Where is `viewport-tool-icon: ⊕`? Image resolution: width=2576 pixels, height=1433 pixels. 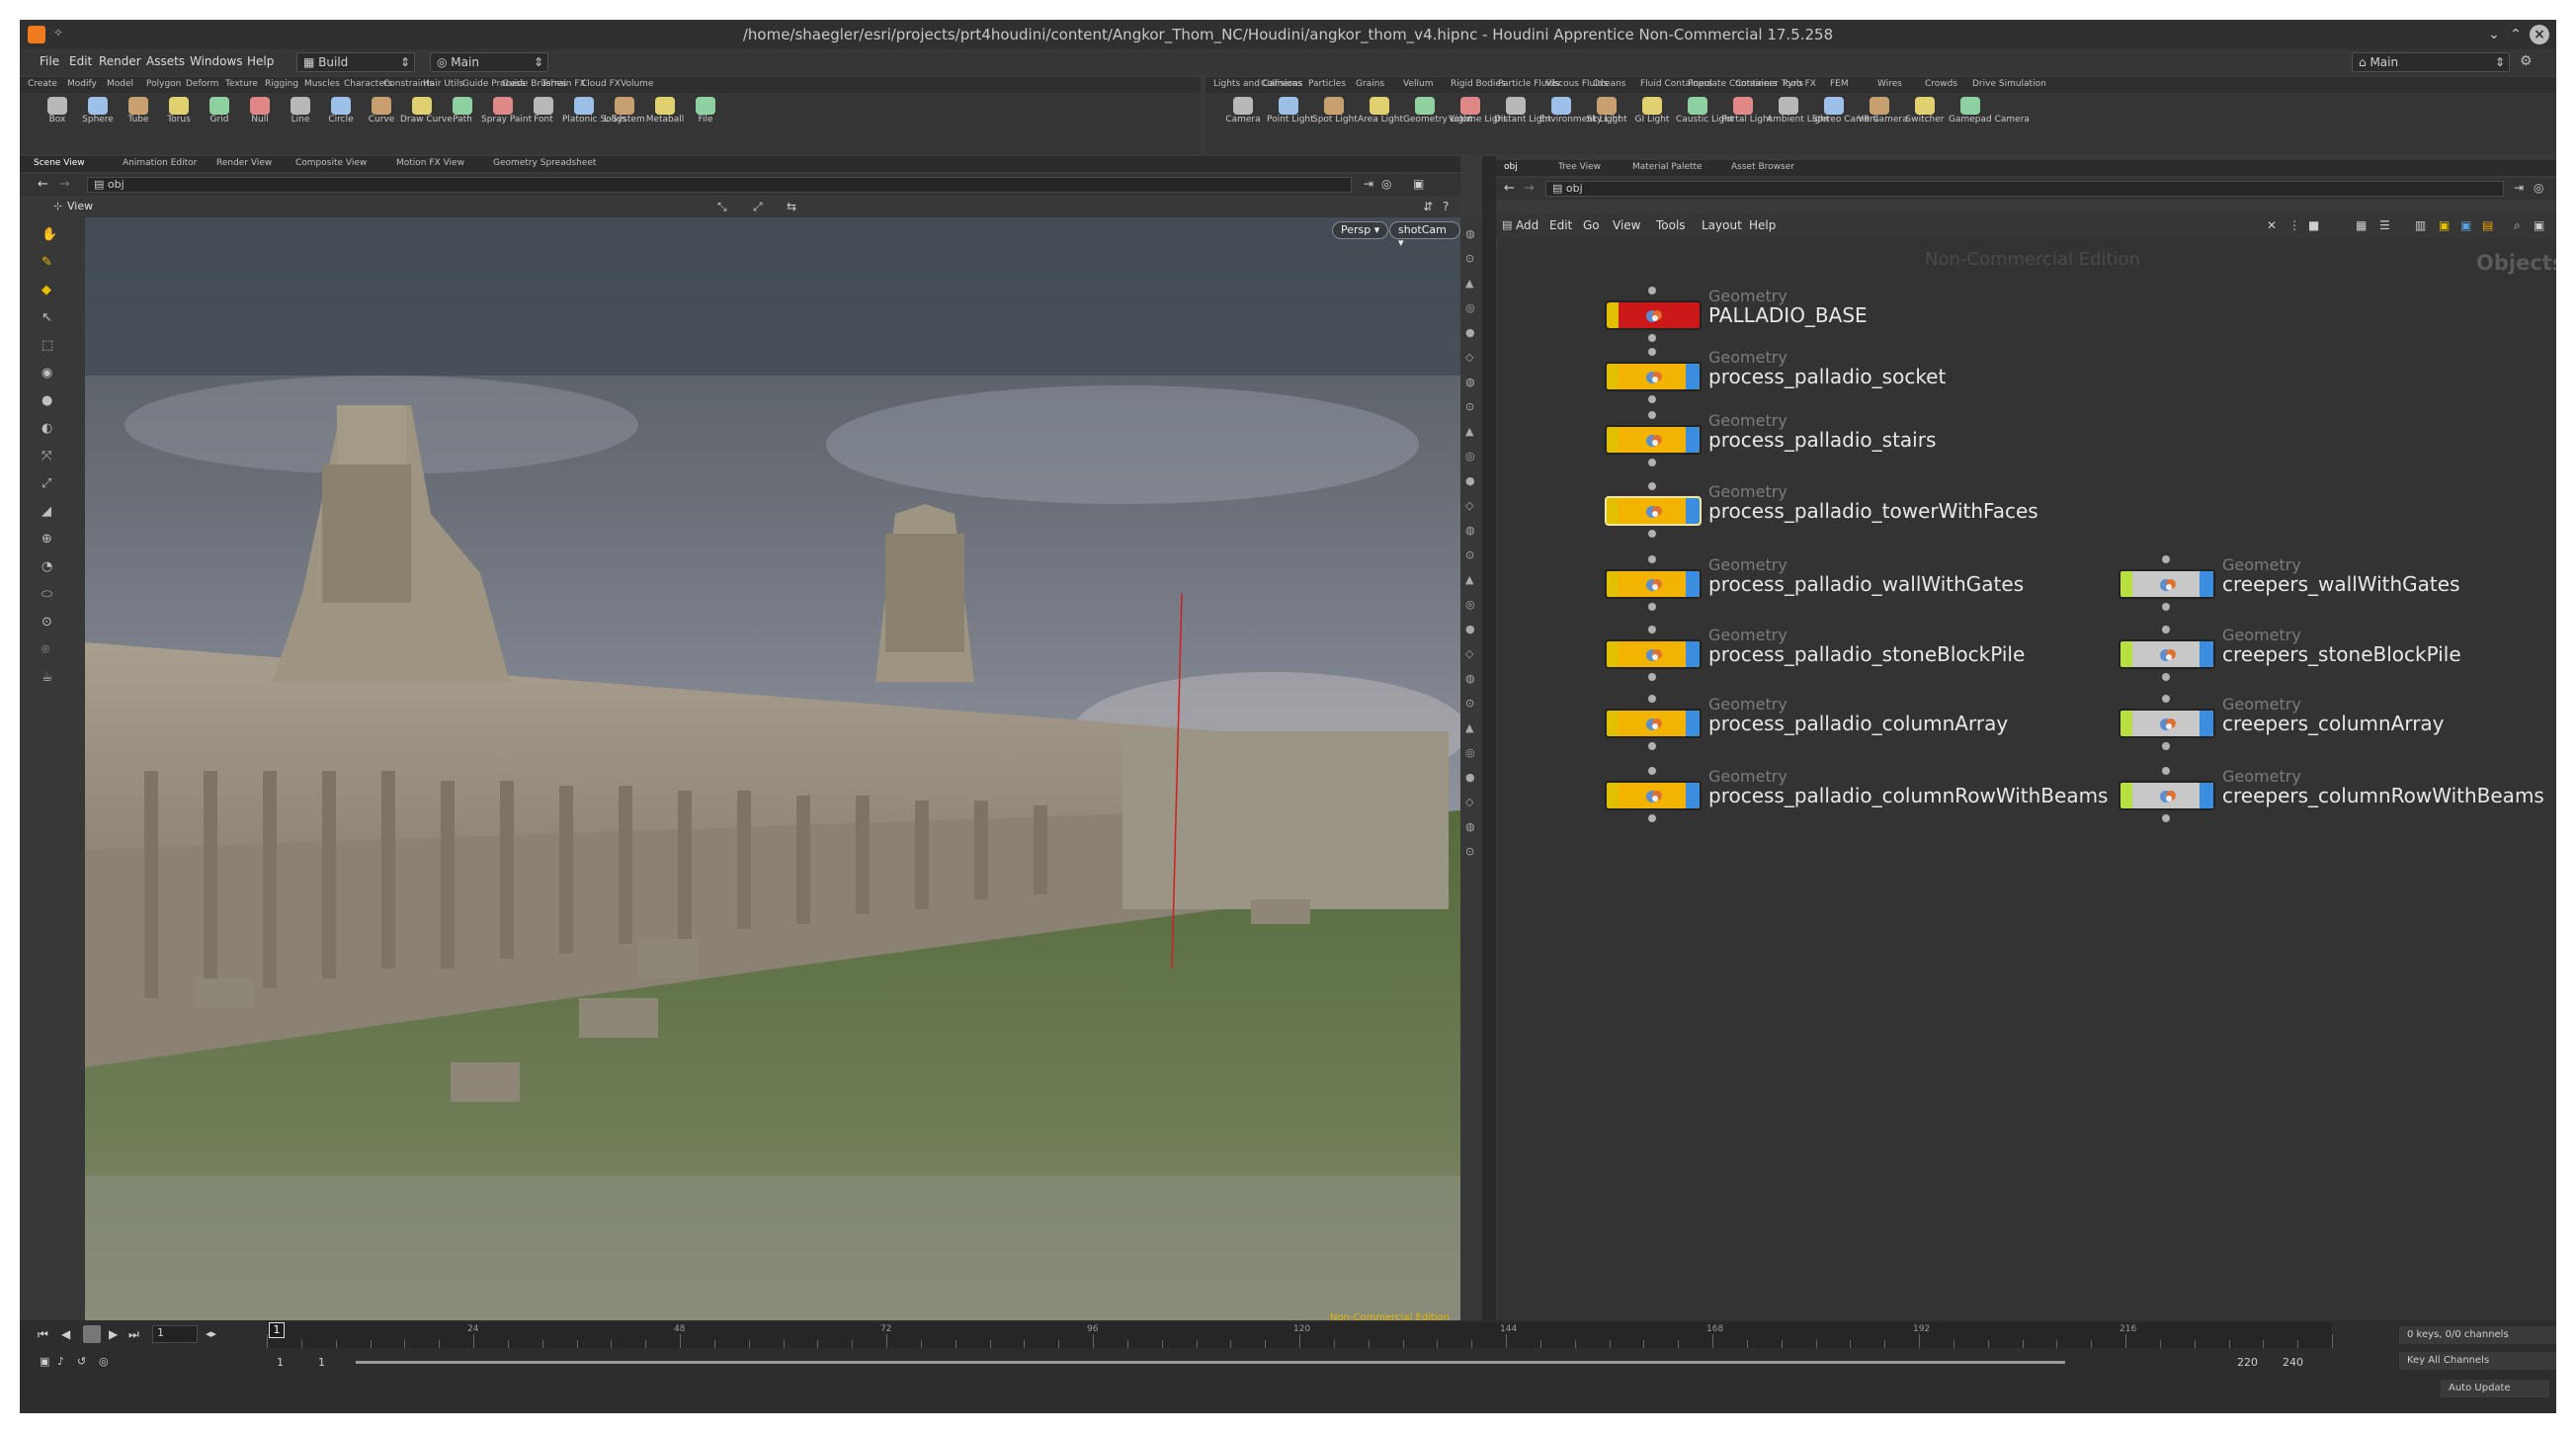
viewport-tool-icon: ⊕ is located at coordinates (47, 539).